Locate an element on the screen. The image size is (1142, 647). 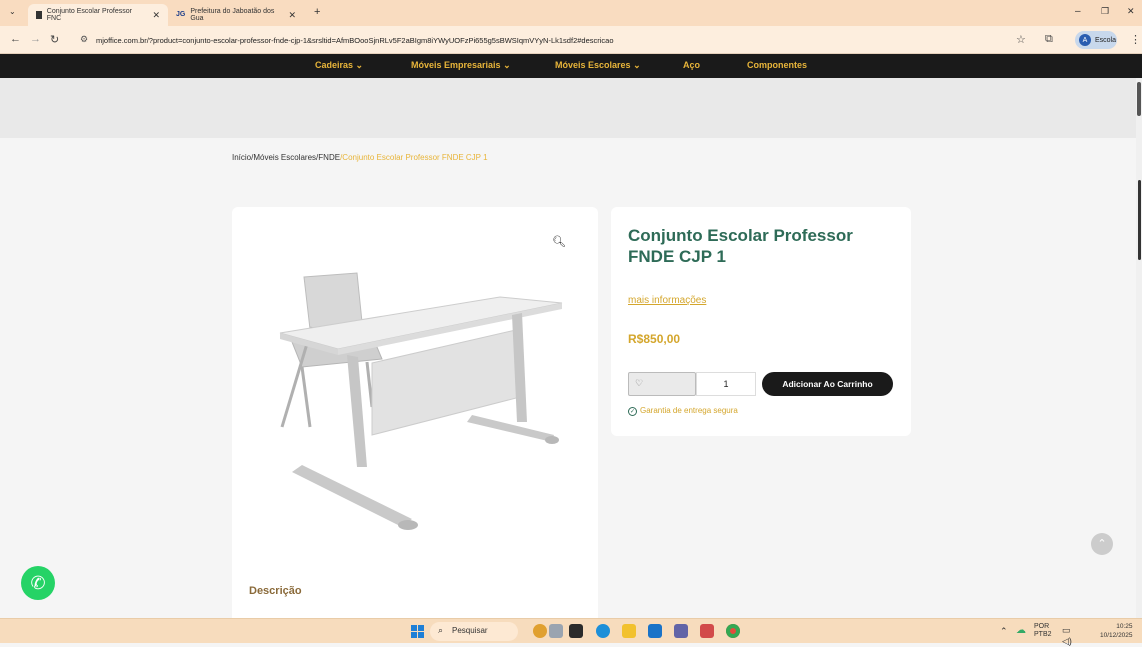
language-indicator: POR PTB2 is located at coordinates (1043, 631).